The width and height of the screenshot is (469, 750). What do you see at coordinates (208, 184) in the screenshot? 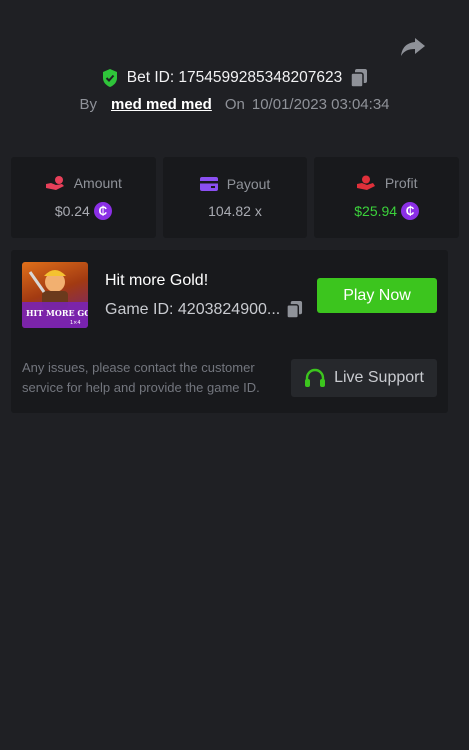
I see `card-icon` at bounding box center [208, 184].